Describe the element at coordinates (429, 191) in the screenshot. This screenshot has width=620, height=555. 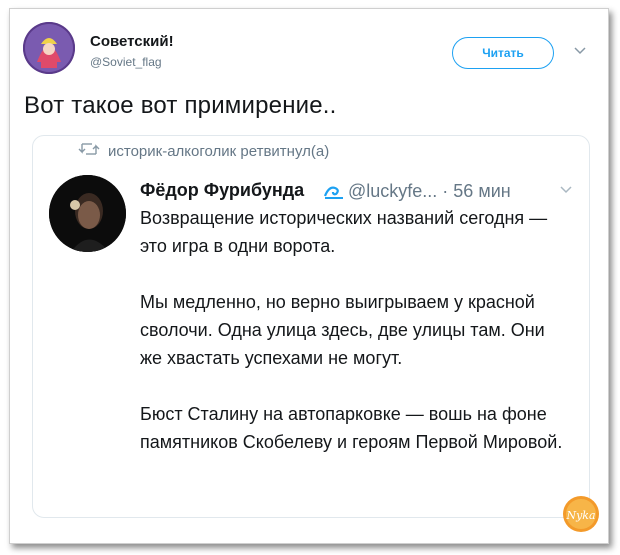
I see `quote-author-handle: @luckyfe... · 56 мин` at that location.